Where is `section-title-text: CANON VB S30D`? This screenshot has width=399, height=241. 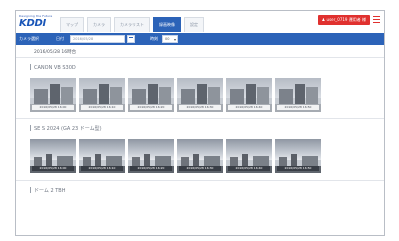 section-title-text: CANON VB S30D is located at coordinates (55, 68).